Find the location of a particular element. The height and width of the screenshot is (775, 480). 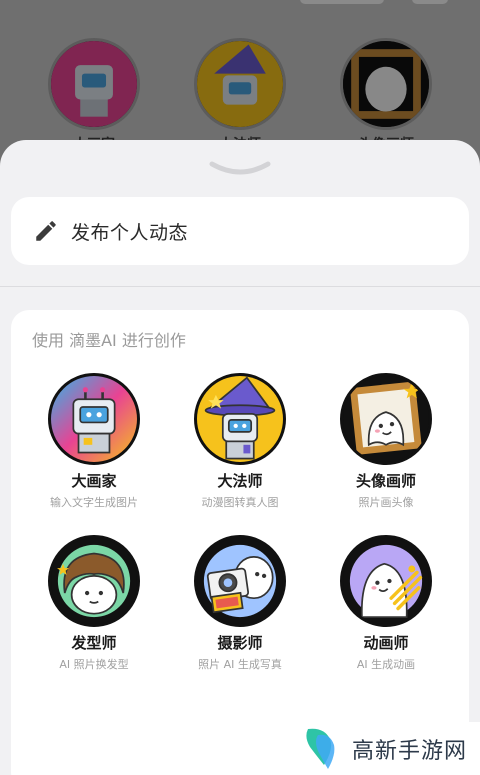

watermark-logo-icon is located at coordinates (320, 748).